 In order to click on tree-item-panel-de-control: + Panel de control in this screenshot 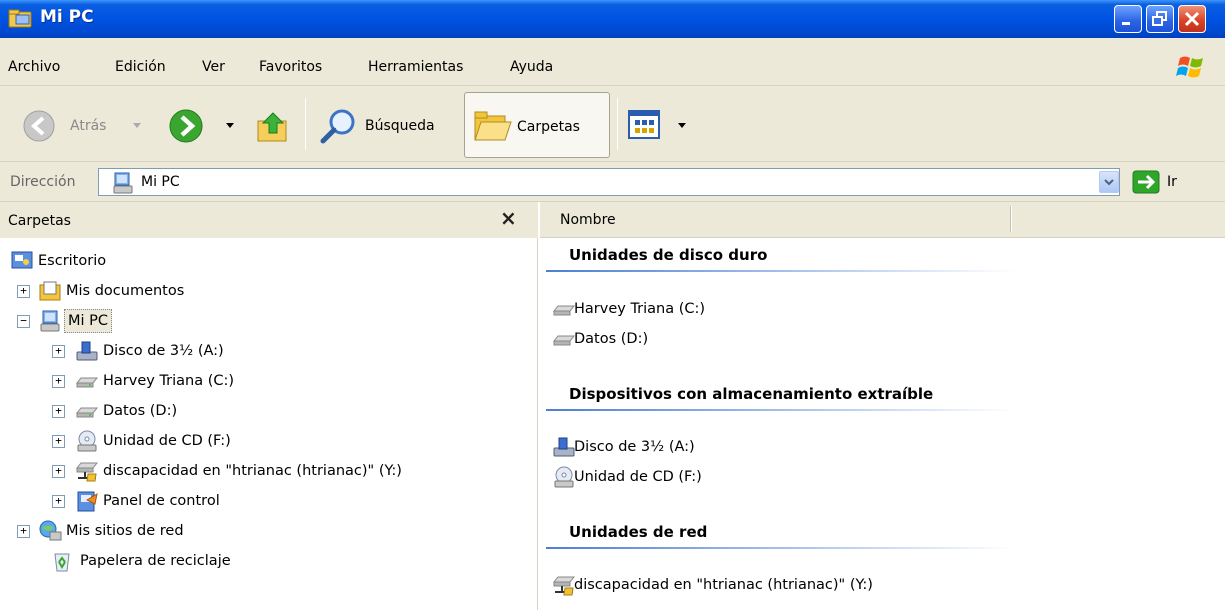, I will do `click(250, 502)`.